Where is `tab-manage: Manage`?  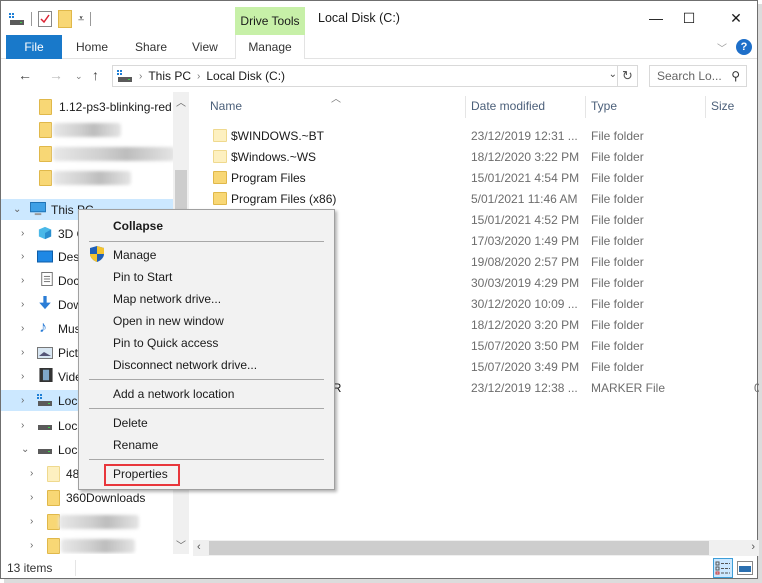 tab-manage: Manage is located at coordinates (270, 47).